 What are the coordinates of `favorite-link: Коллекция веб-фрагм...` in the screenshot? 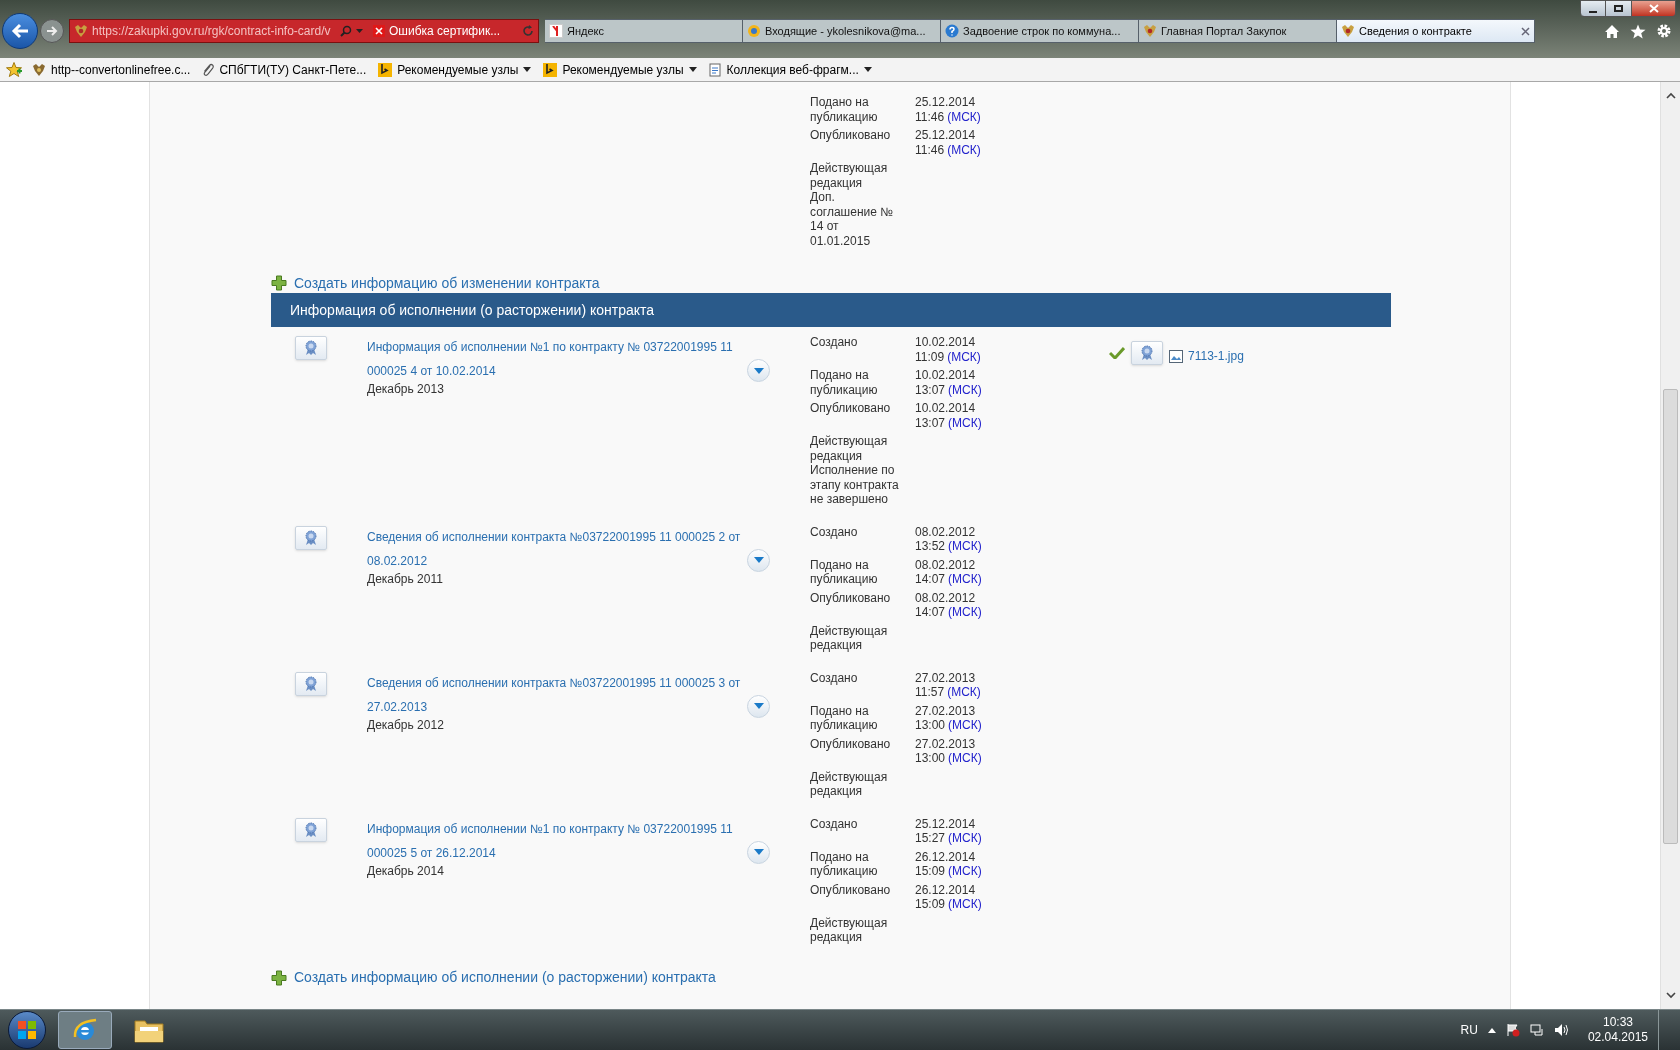 It's located at (790, 69).